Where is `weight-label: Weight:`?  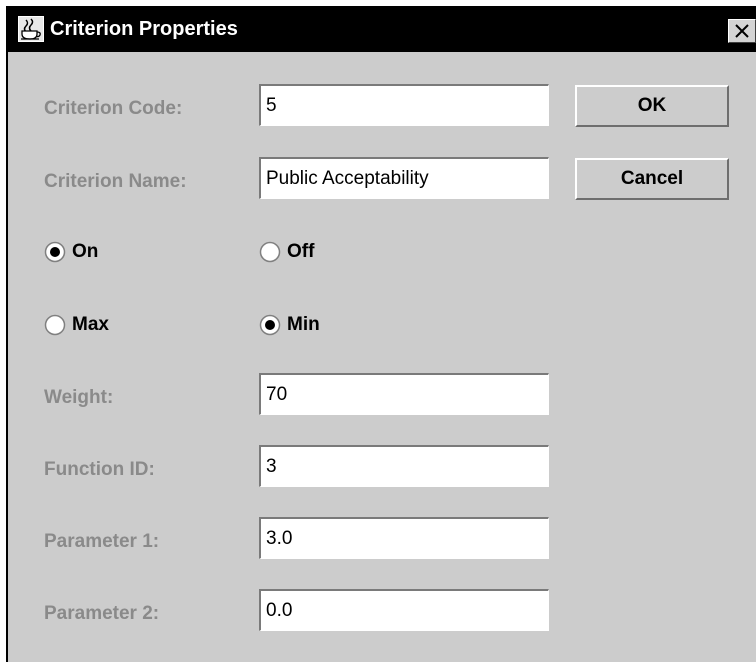
weight-label: Weight: is located at coordinates (79, 397).